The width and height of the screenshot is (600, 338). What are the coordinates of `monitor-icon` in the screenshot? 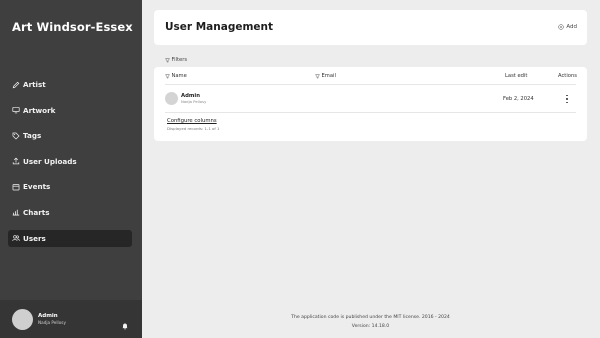 It's located at (16, 110).